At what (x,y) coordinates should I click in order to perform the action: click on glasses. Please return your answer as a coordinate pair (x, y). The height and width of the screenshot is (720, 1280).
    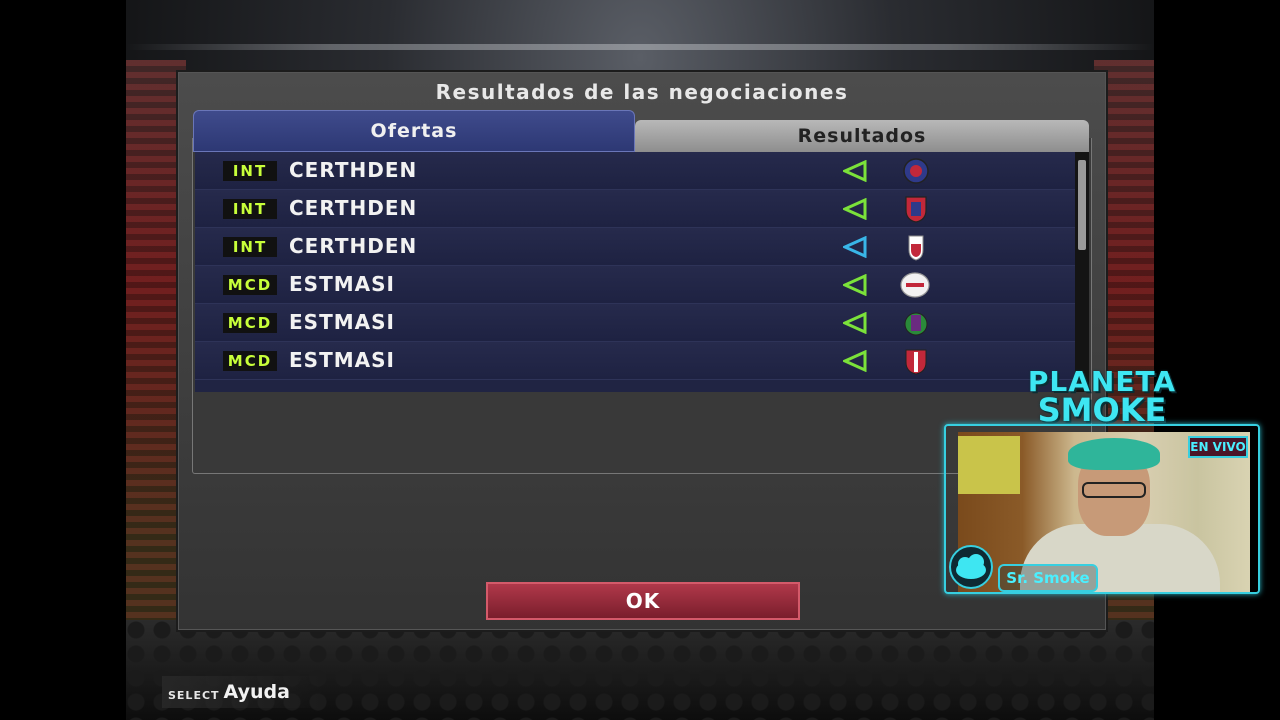
    Looking at the image, I should click on (1114, 490).